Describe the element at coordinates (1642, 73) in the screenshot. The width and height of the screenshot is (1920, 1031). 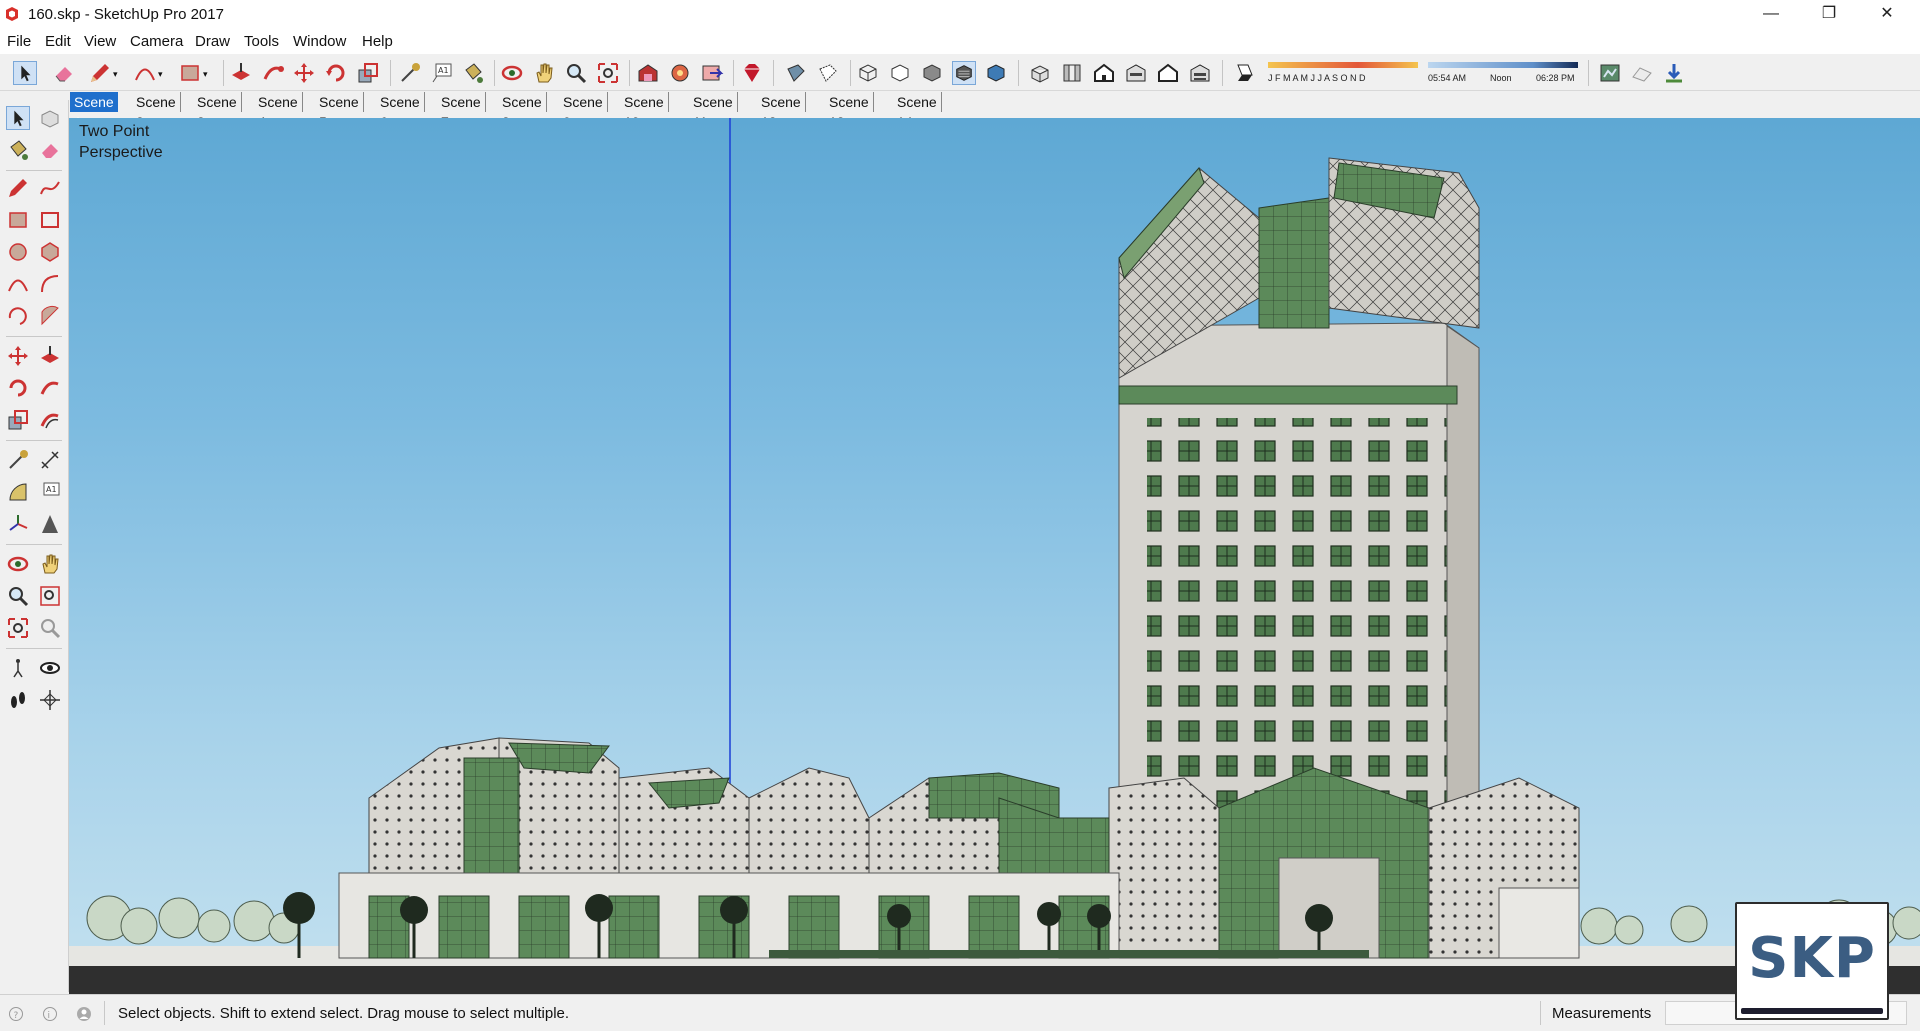
I see `toggle-terrain-icon` at that location.